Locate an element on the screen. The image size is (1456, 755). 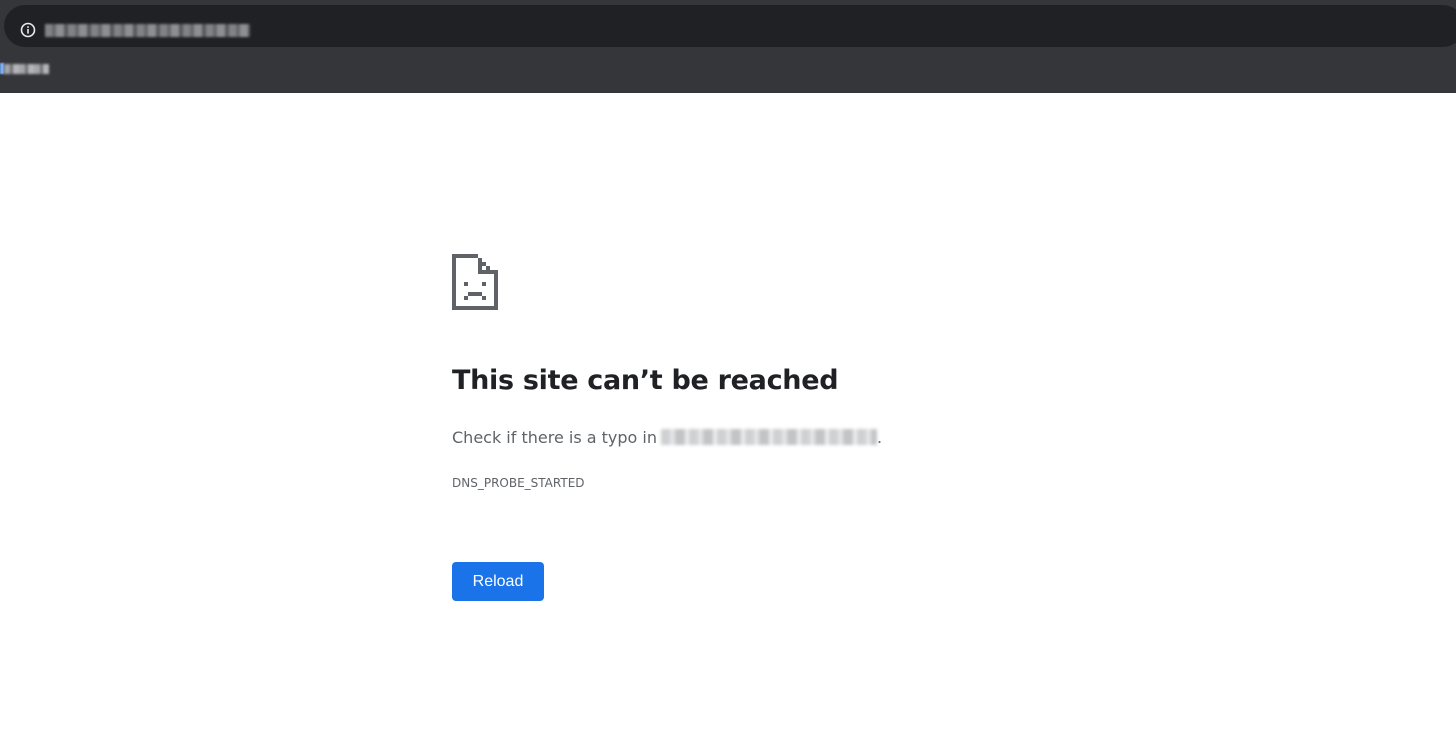
bookmark-bar is located at coordinates (728, 71).